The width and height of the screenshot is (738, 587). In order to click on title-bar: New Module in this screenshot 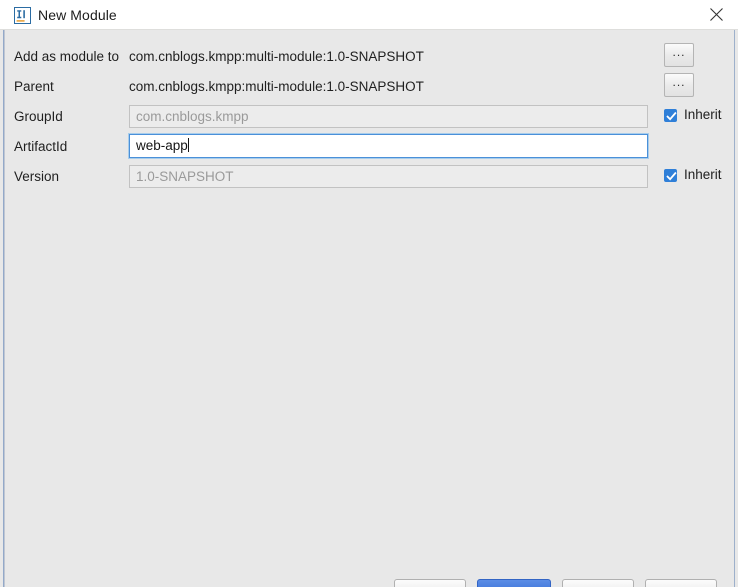, I will do `click(369, 15)`.